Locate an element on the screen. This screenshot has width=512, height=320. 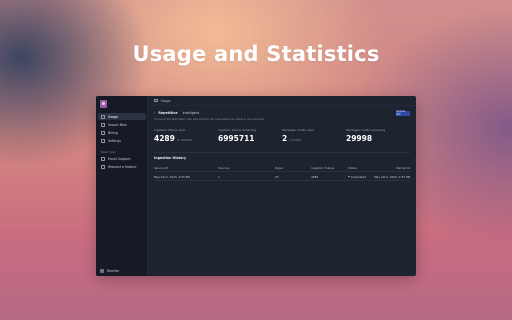
column-header: Pages is located at coordinates (279, 167).